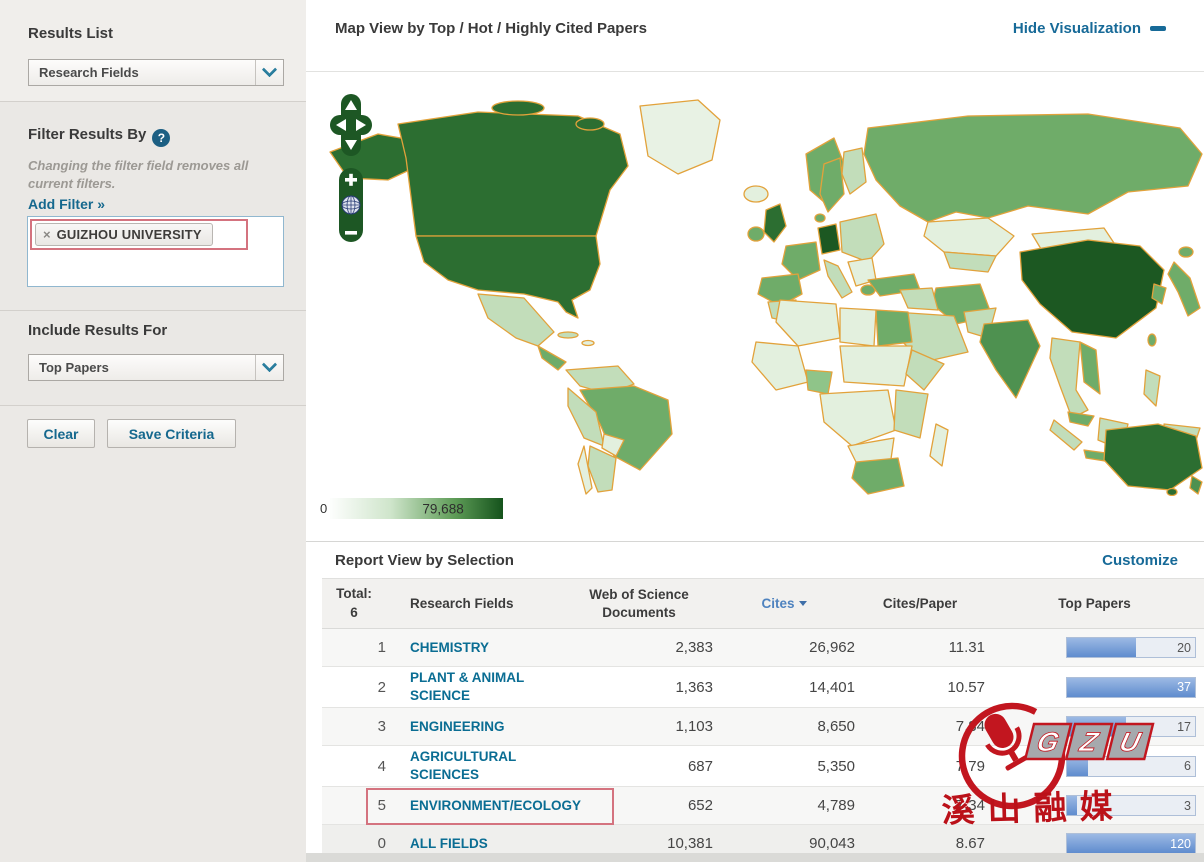 The height and width of the screenshot is (862, 1204). Describe the element at coordinates (639, 603) in the screenshot. I see `header-wos-documents: Web of Science Documents` at that location.